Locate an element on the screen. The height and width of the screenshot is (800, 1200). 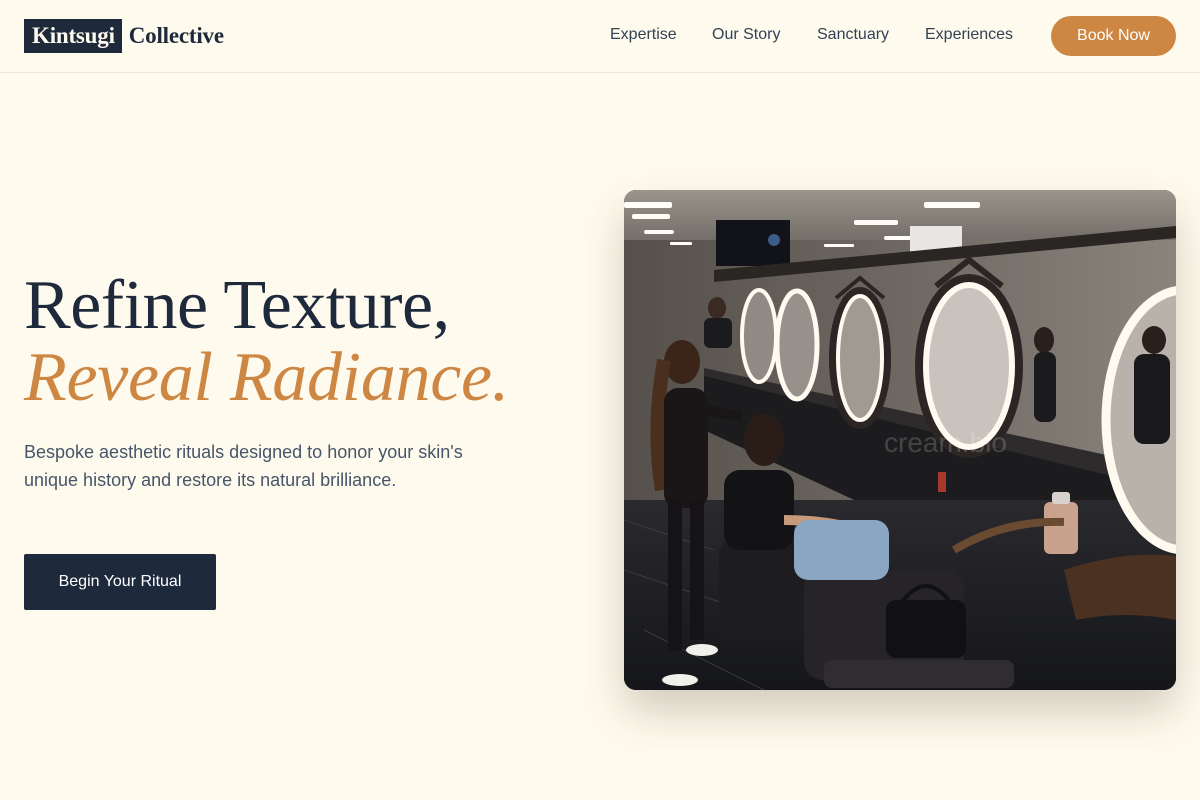
brand-name-boxed: Kintsugi is located at coordinates (73, 36).